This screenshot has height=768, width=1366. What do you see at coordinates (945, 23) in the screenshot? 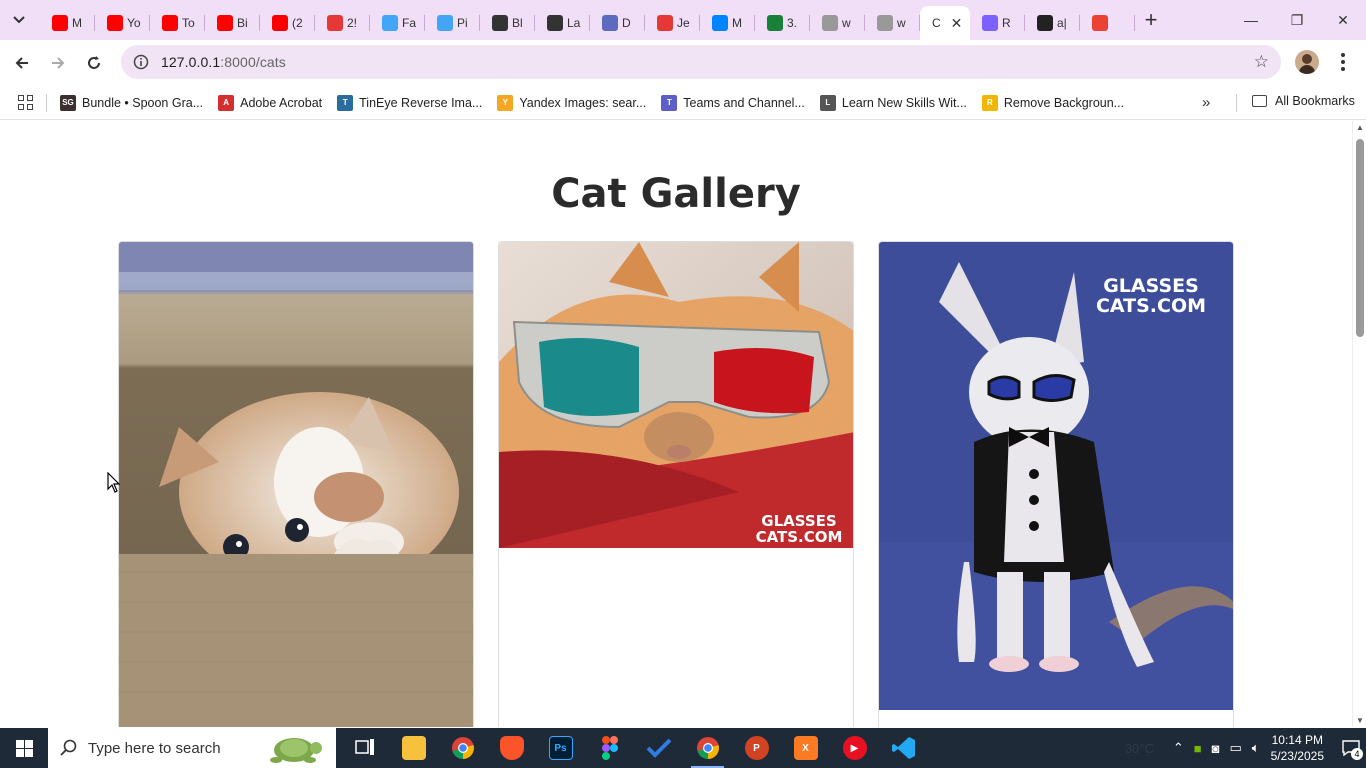
I see `tab-active: C ✕` at bounding box center [945, 23].